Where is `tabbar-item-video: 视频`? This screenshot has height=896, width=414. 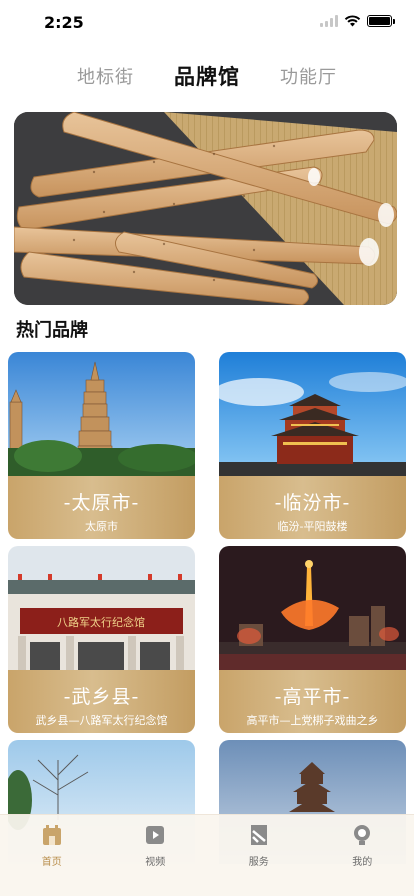 tabbar-item-video: 视频 is located at coordinates (156, 855).